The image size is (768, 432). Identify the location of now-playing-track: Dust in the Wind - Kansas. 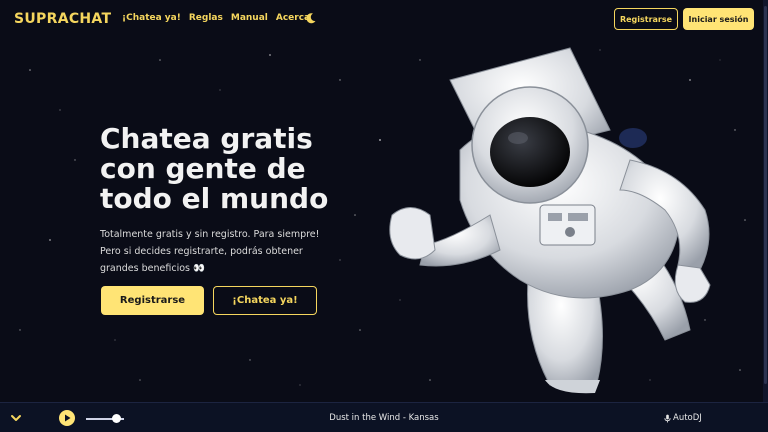
(384, 418).